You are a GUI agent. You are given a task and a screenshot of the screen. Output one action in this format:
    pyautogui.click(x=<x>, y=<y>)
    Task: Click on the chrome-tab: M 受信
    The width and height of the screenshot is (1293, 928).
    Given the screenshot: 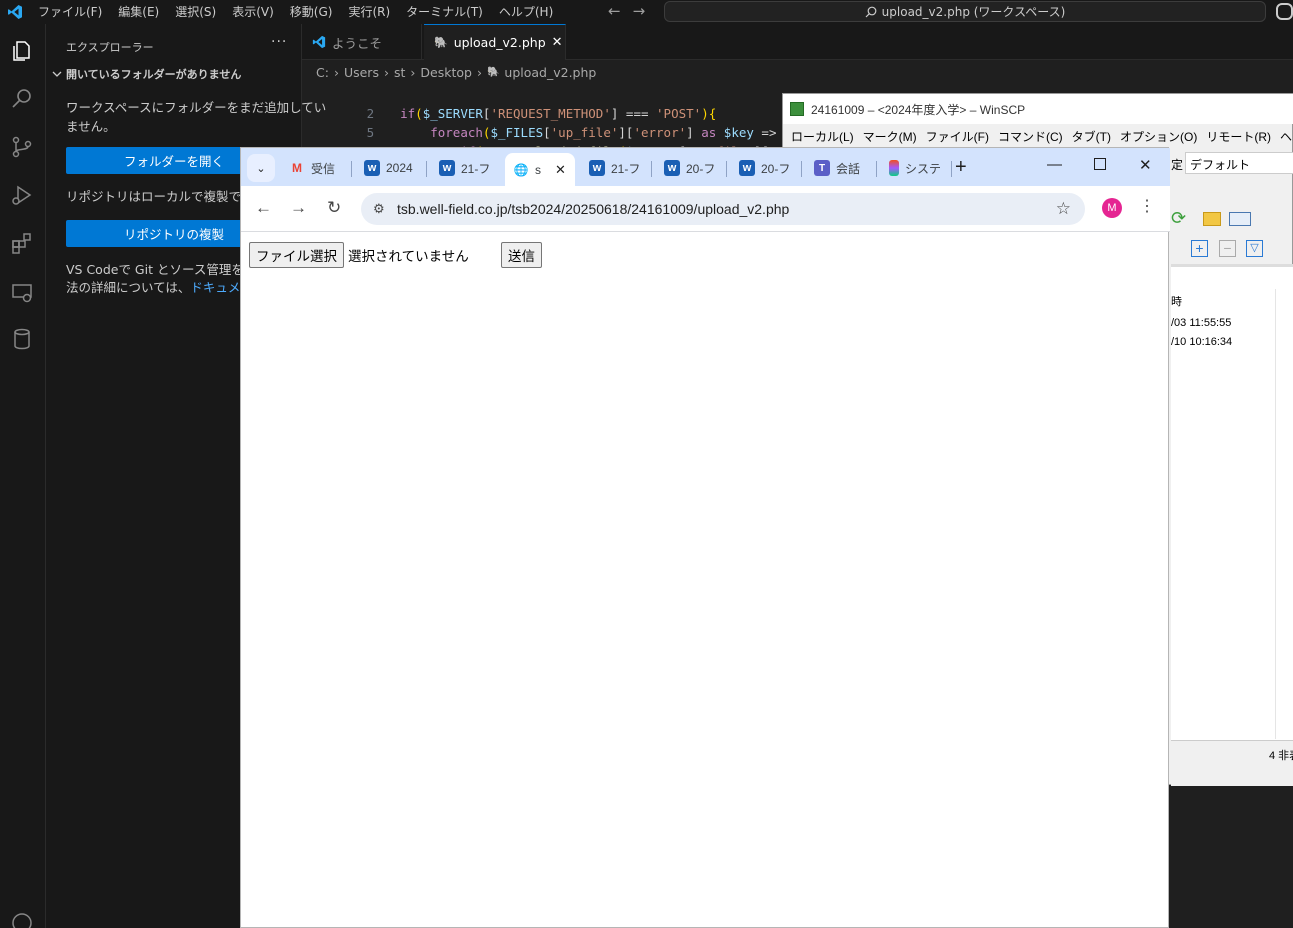 What is the action you would take?
    pyautogui.click(x=312, y=168)
    